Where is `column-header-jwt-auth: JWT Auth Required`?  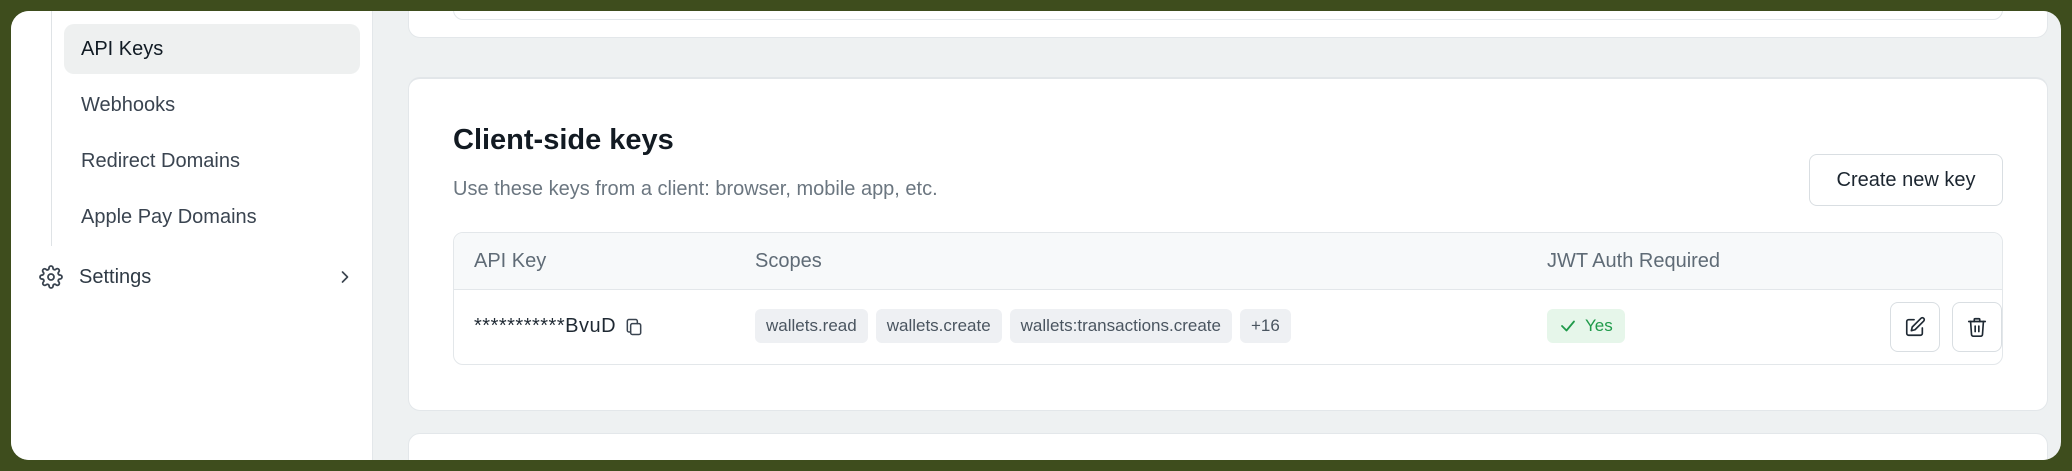
column-header-jwt-auth: JWT Auth Required is located at coordinates (1634, 261).